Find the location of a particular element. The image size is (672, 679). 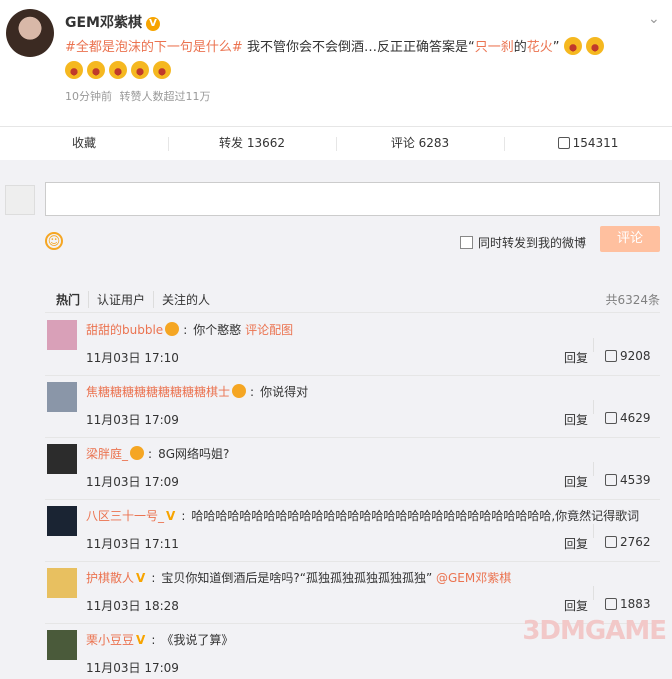

comment-like-button: 4629 is located at coordinates (622, 412).